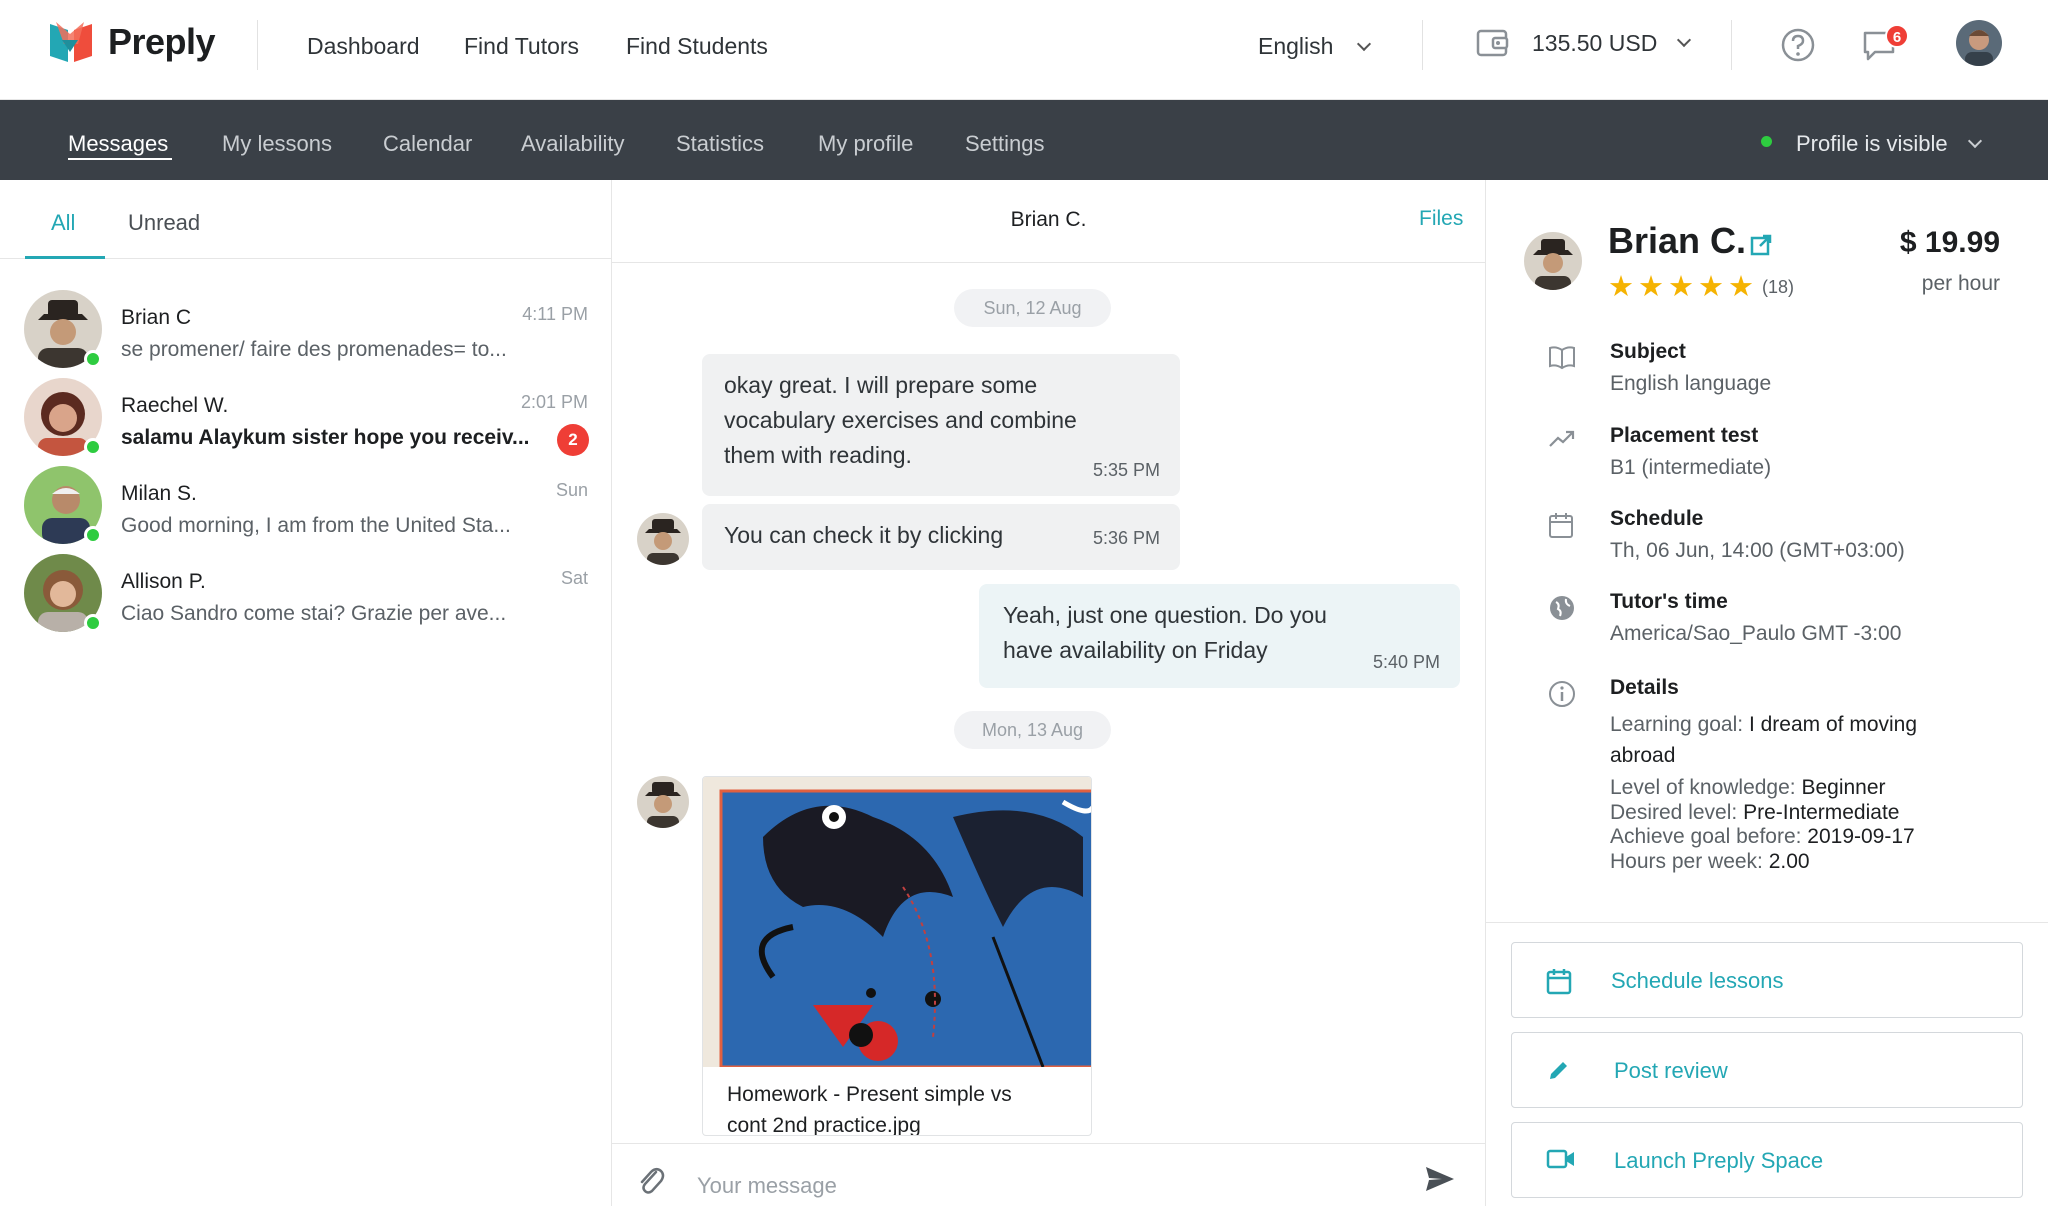 Image resolution: width=2048 pixels, height=1206 pixels. I want to click on tab-statistics: Statistics, so click(720, 144).